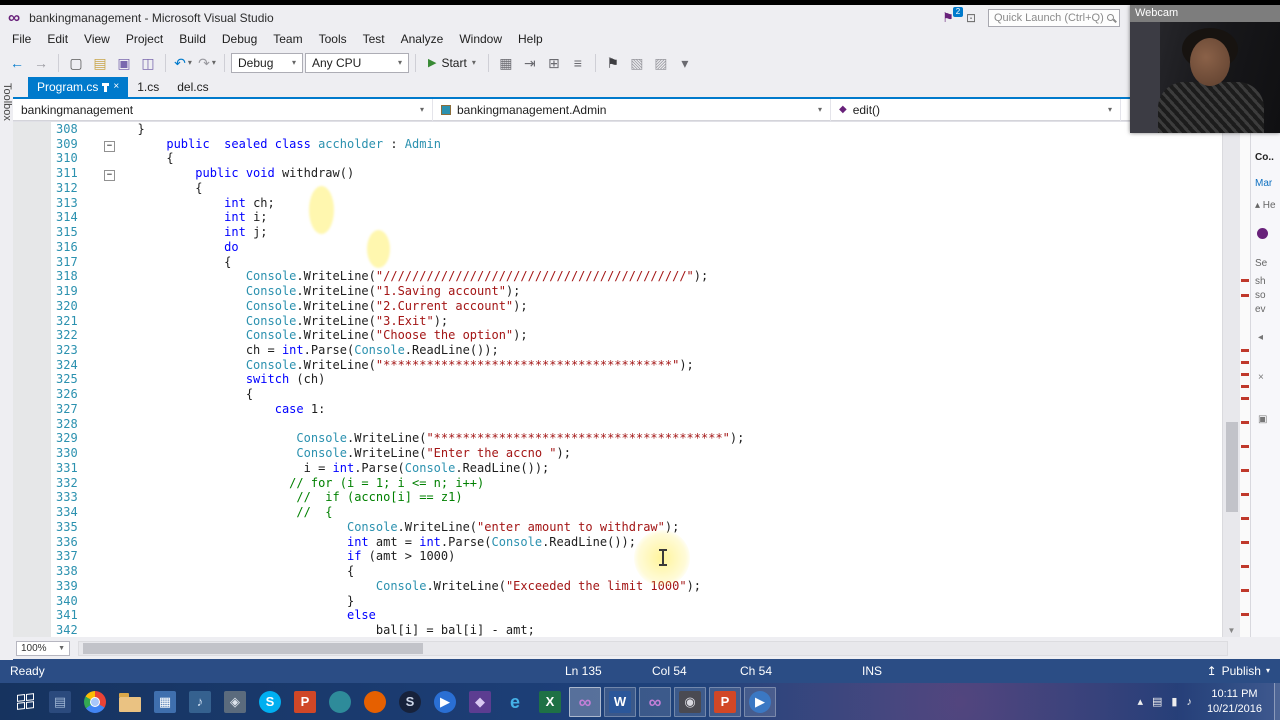 Image resolution: width=1280 pixels, height=720 pixels. Describe the element at coordinates (1157, 701) in the screenshot. I see `network-icon: ▤` at that location.